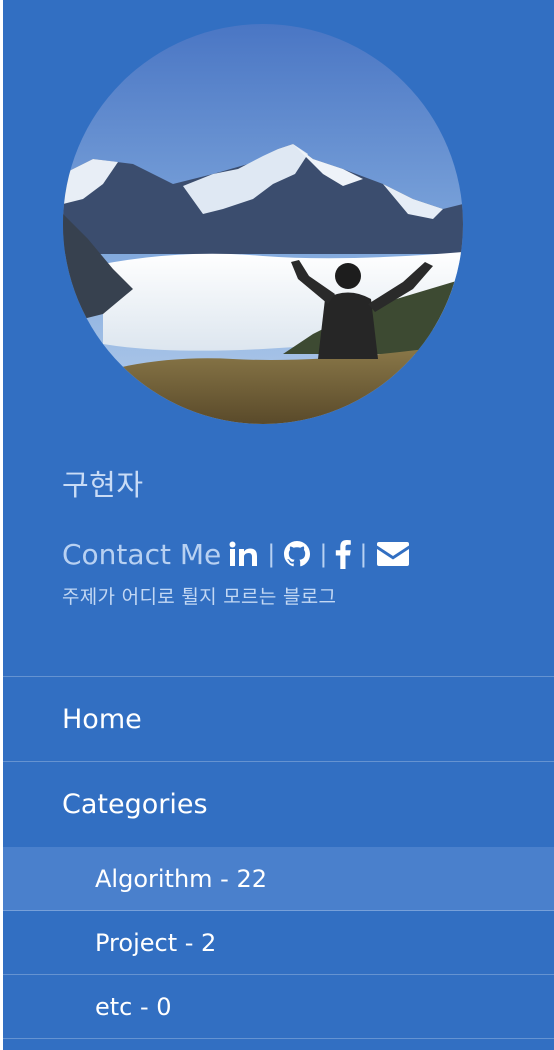 This screenshot has width=554, height=1050. I want to click on category-item-project: Project - 2, so click(278, 943).